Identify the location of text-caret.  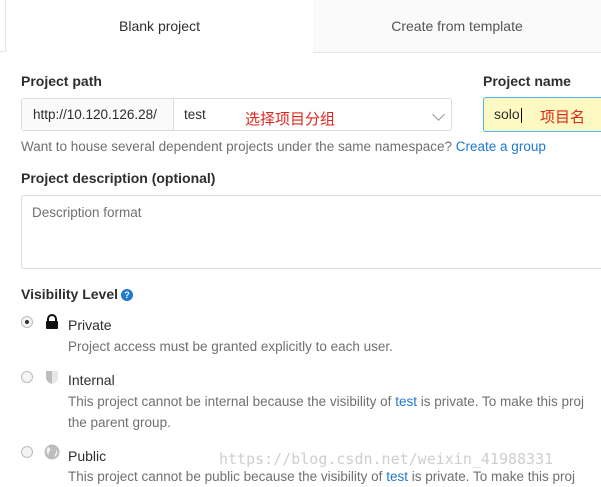
(521, 115).